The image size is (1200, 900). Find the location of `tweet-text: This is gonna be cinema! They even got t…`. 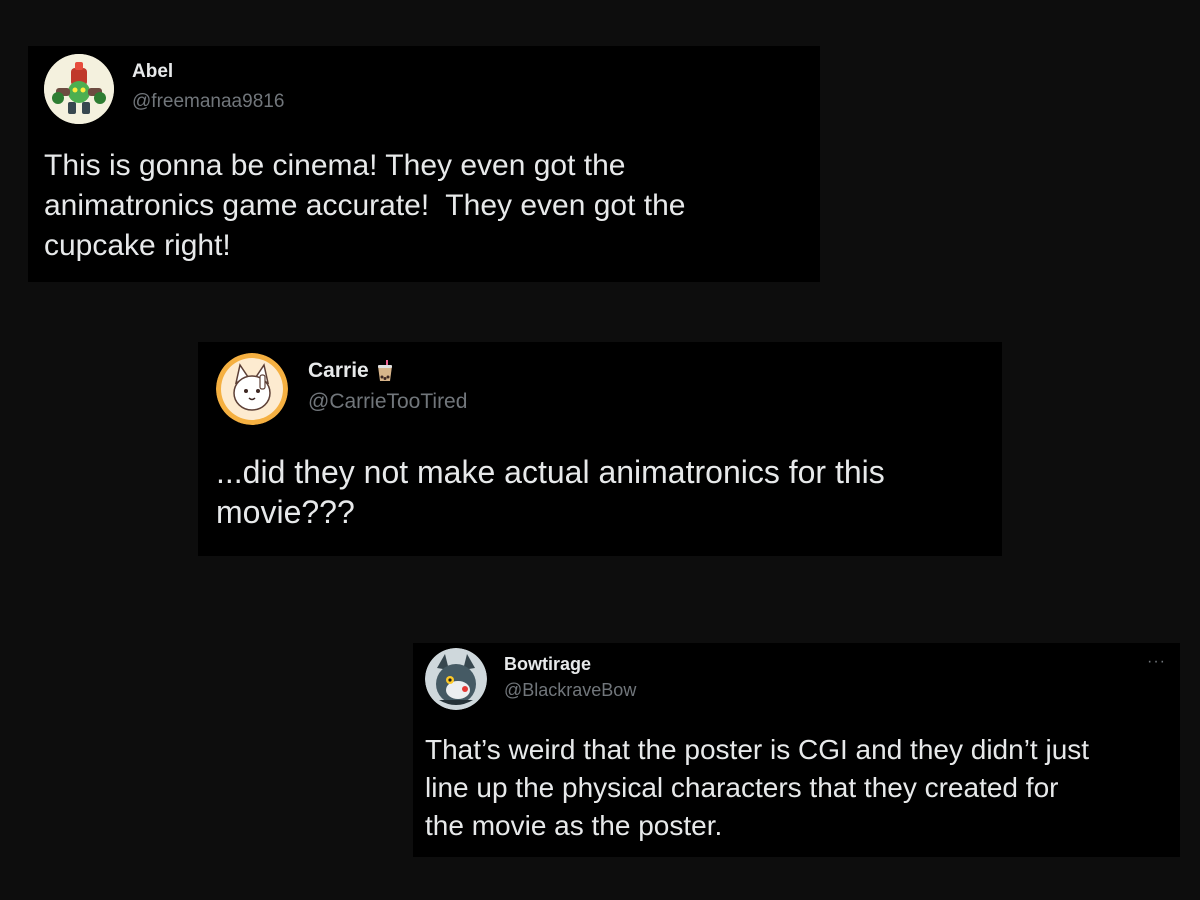

tweet-text: This is gonna be cinema! They even got t… is located at coordinates (365, 205).